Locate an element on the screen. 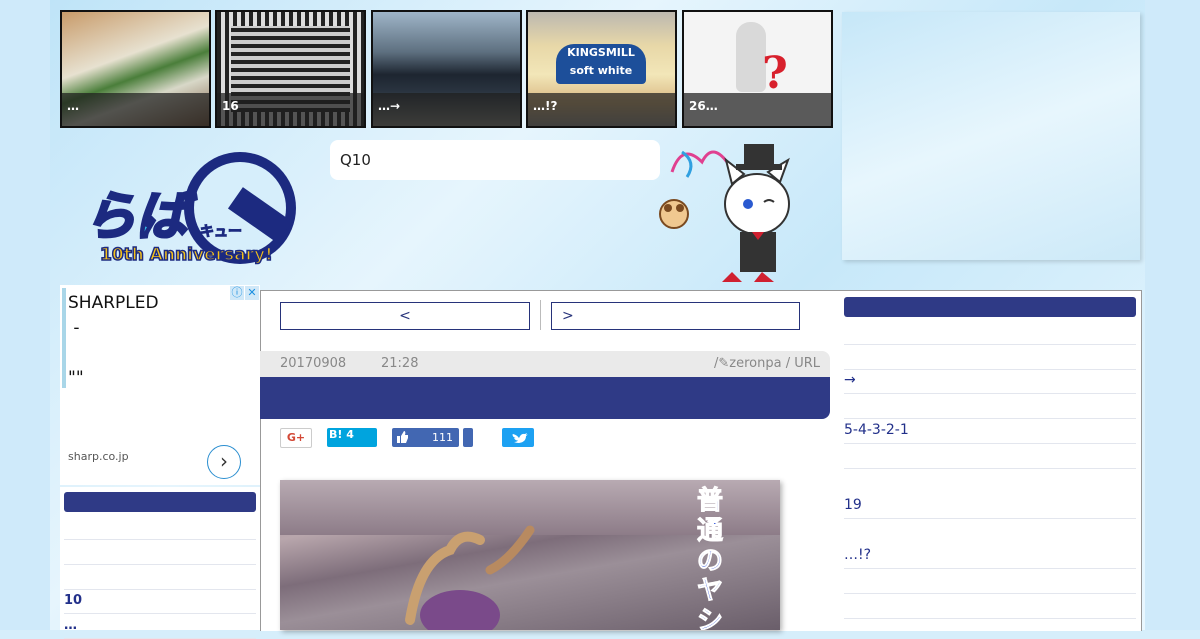  left-sidebar-item: 10 is located at coordinates (160, 601).